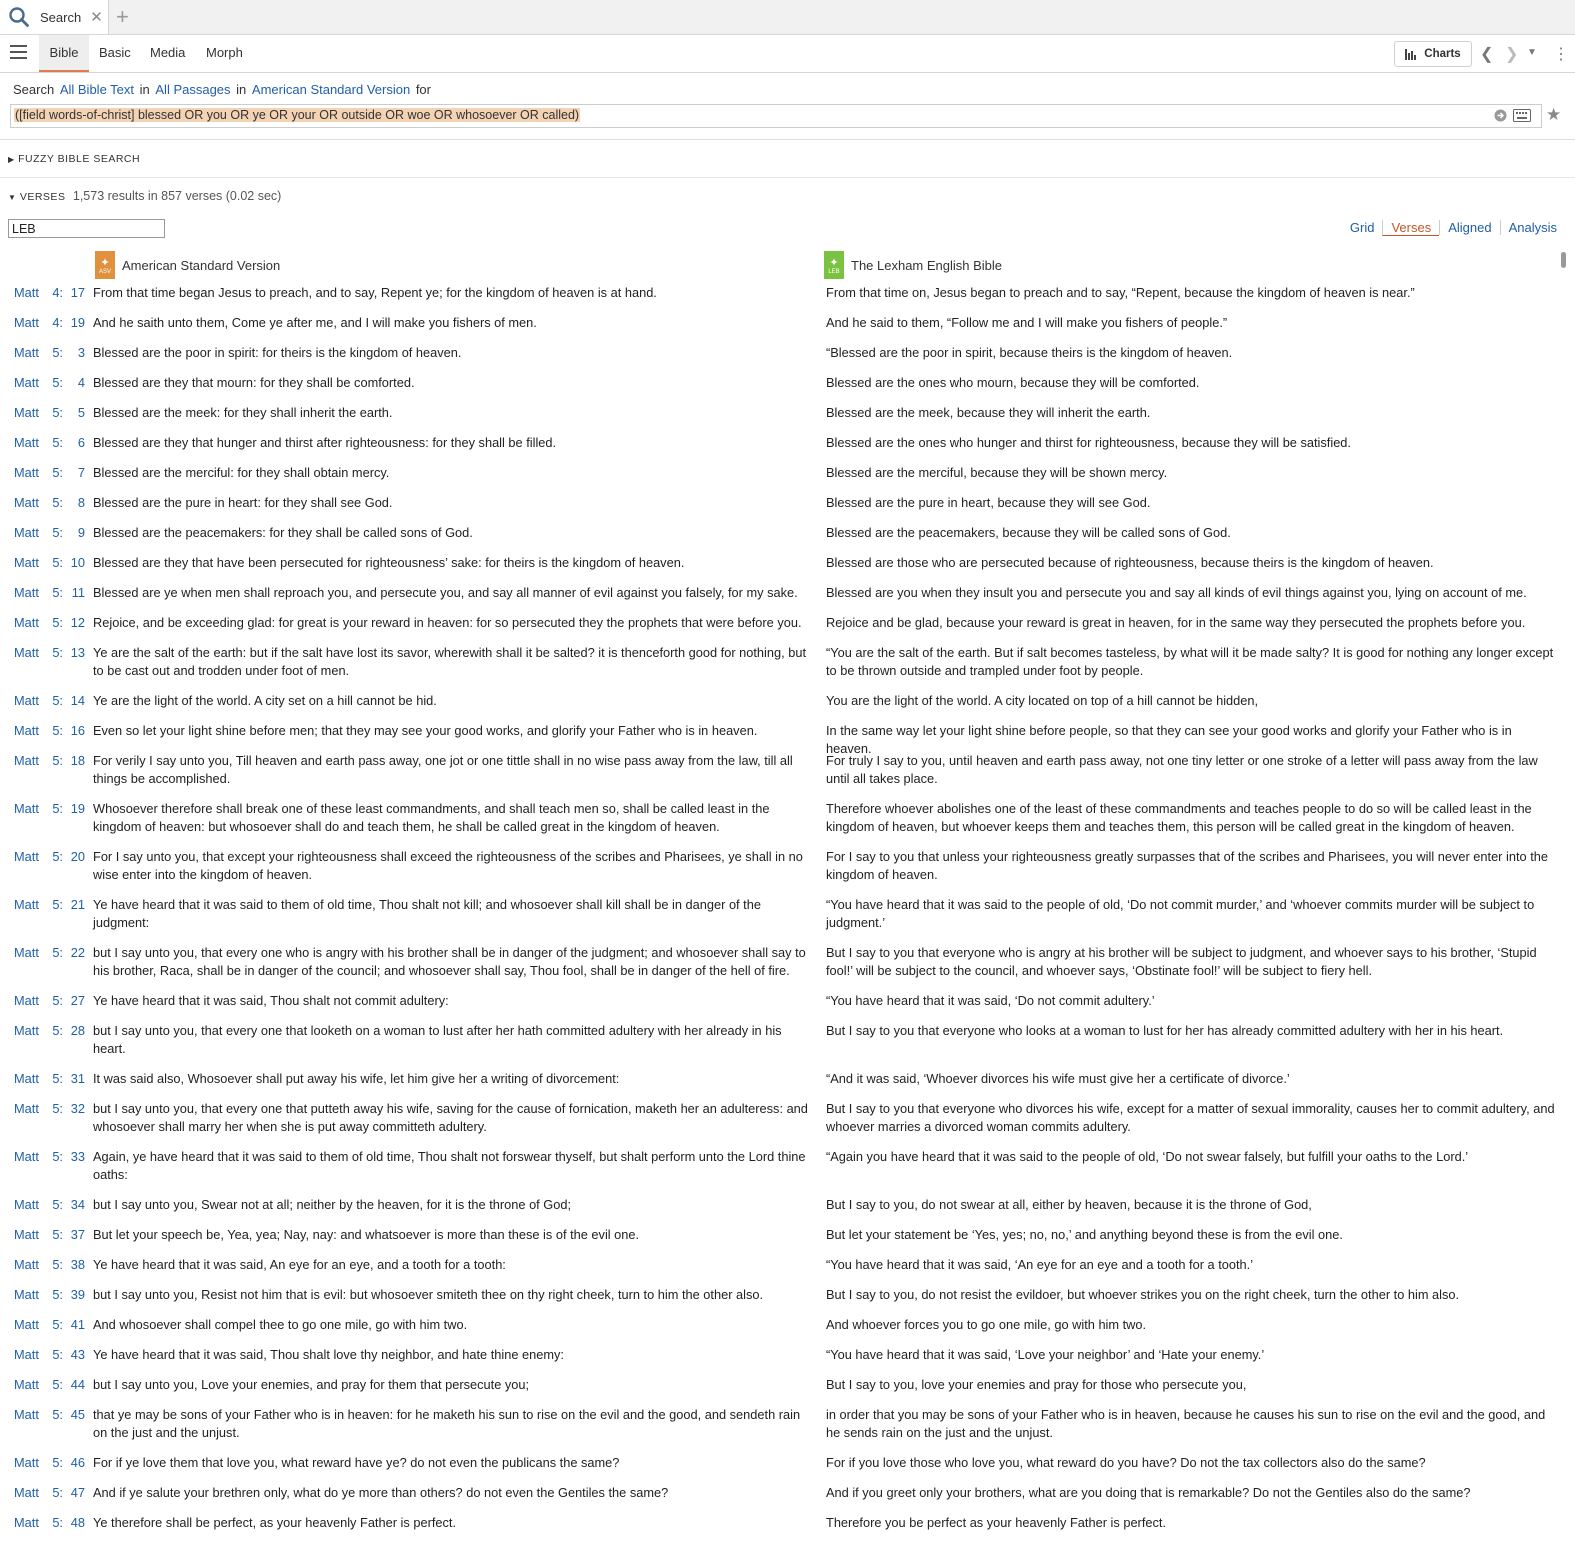 The image size is (1575, 1560). I want to click on more-options-icon: ⋮, so click(1561, 54).